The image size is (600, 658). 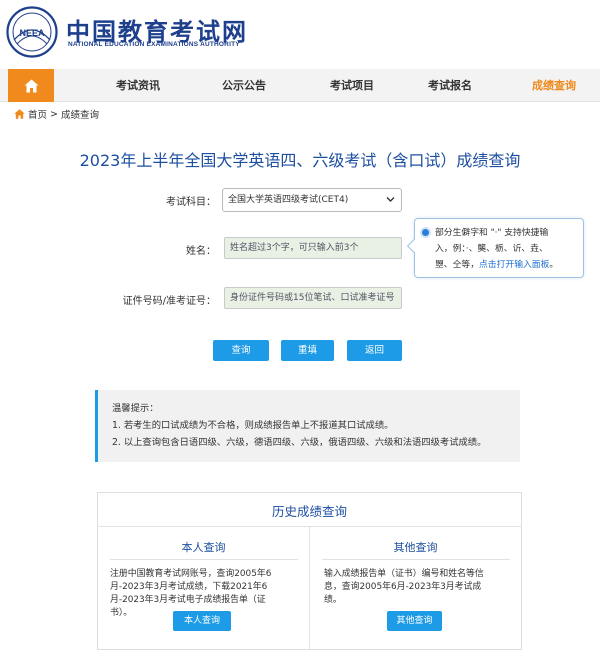 What do you see at coordinates (19, 114) in the screenshot?
I see `breadcrumb-home-icon` at bounding box center [19, 114].